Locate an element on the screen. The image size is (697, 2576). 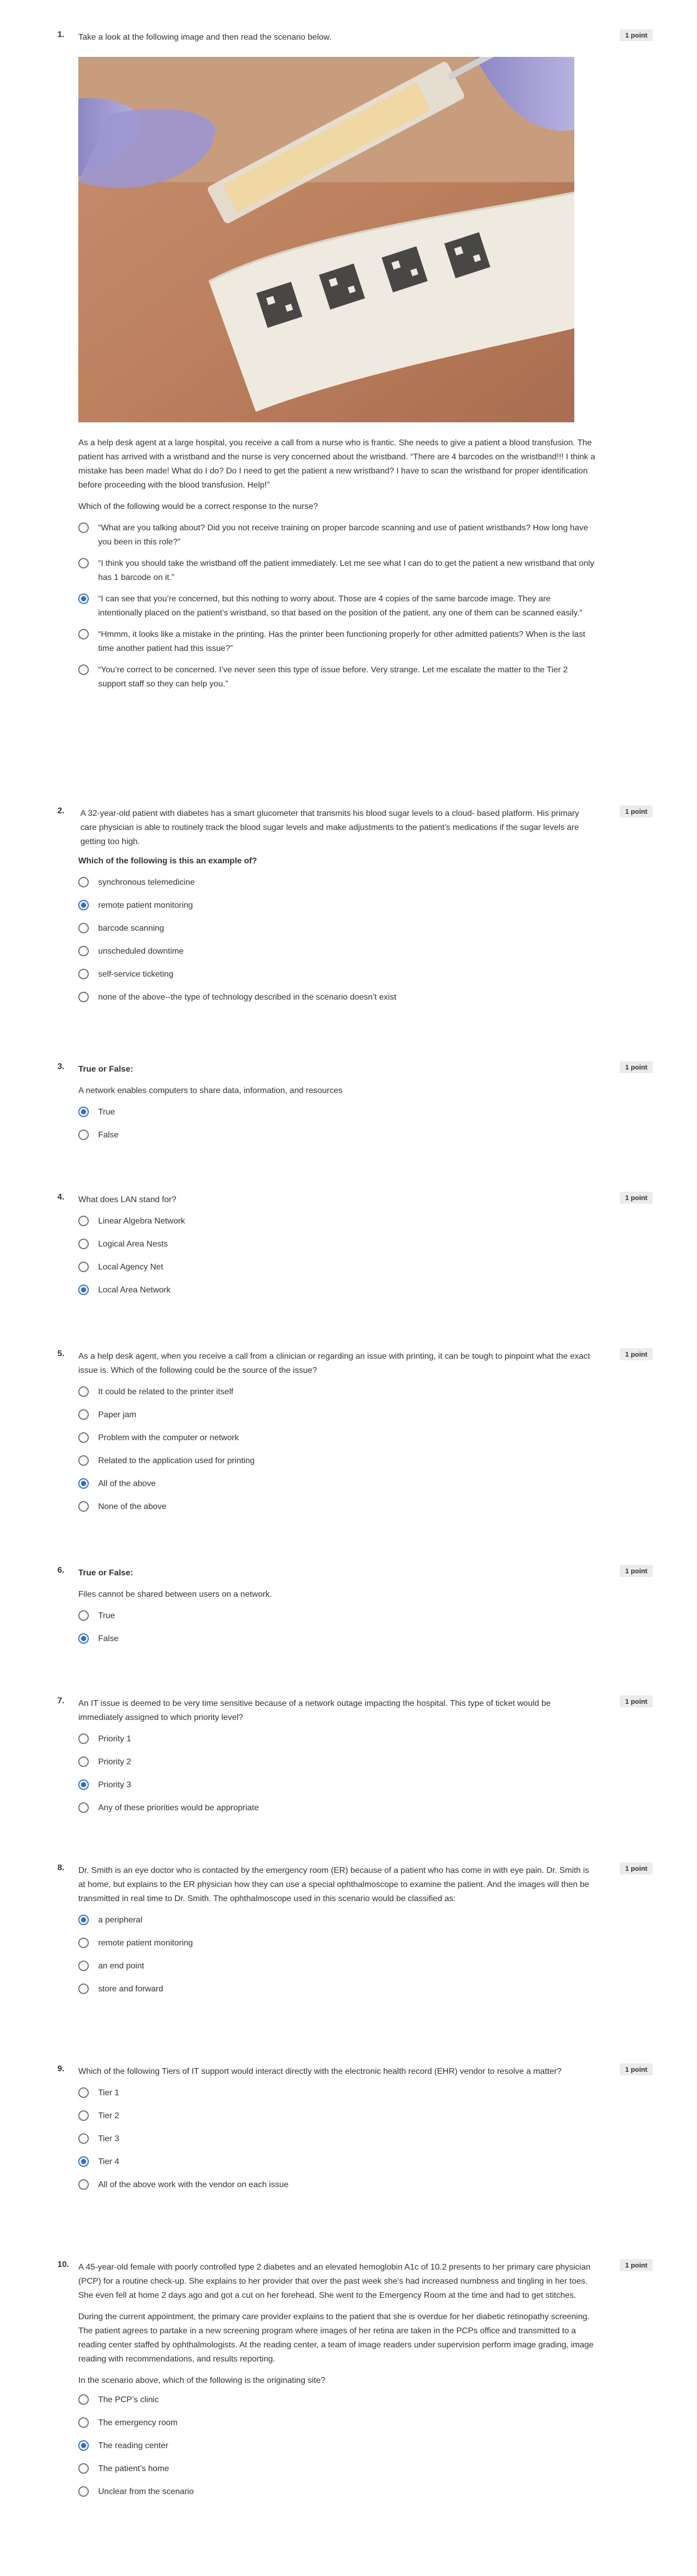
options-list: True False is located at coordinates (336, 1124).